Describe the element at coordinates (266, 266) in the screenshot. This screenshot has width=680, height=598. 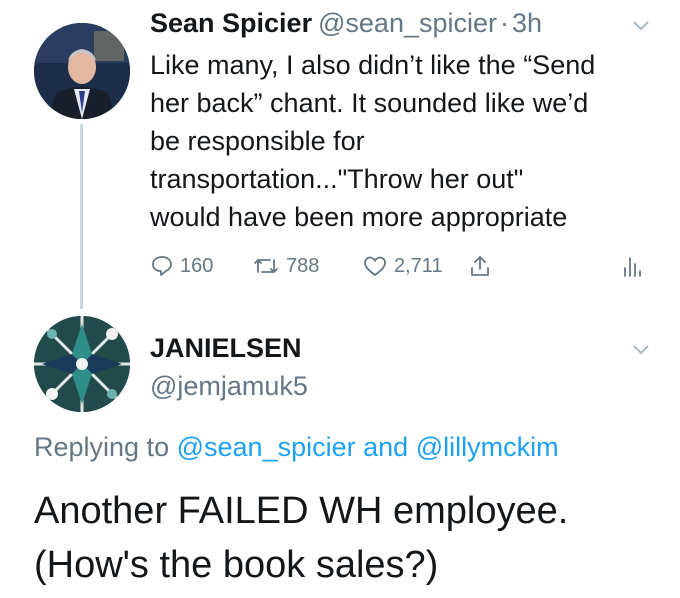
I see `retweet-icon` at that location.